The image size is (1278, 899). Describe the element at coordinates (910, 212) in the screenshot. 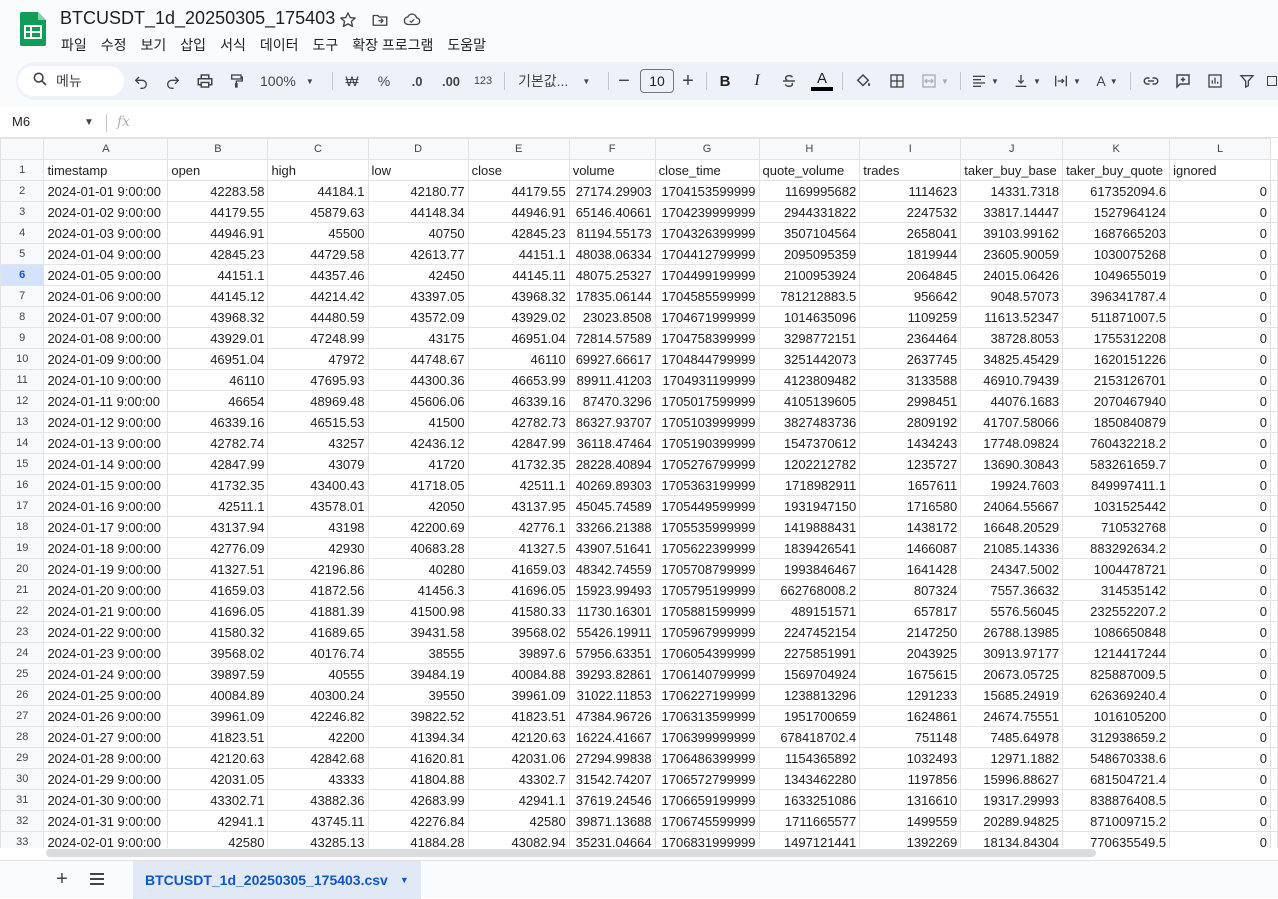

I see `data-cell: 2247532` at that location.